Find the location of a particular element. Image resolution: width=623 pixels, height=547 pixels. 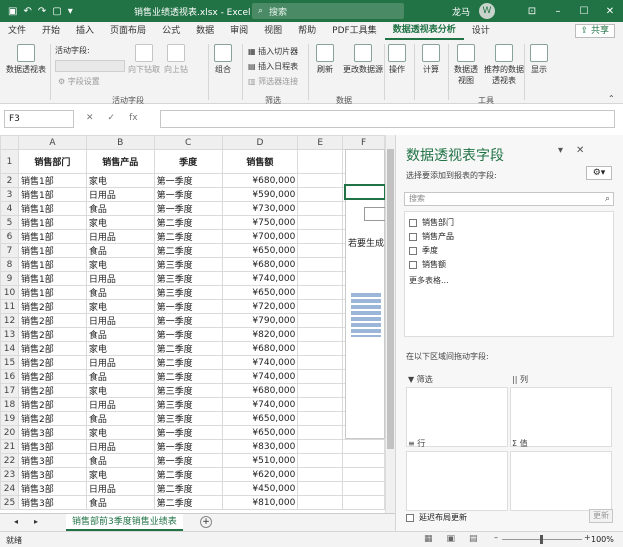

column-header: A is located at coordinates (52, 142).